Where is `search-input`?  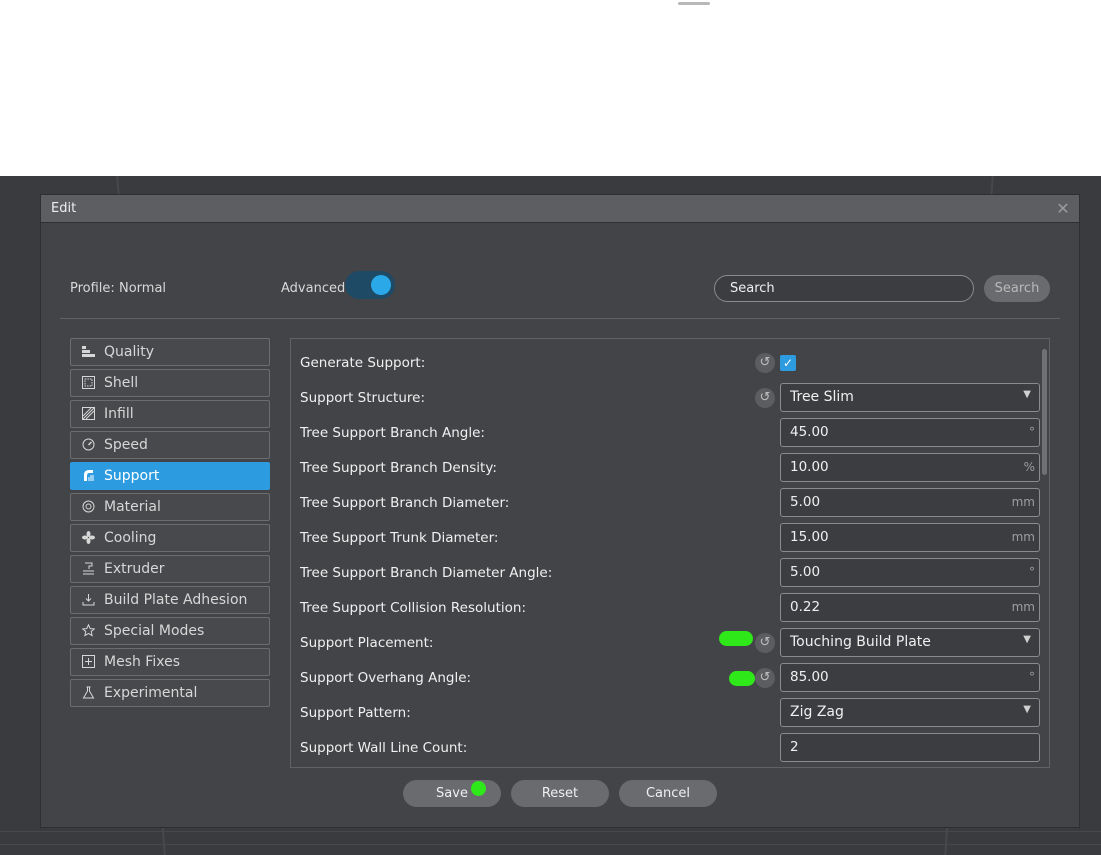 search-input is located at coordinates (844, 288).